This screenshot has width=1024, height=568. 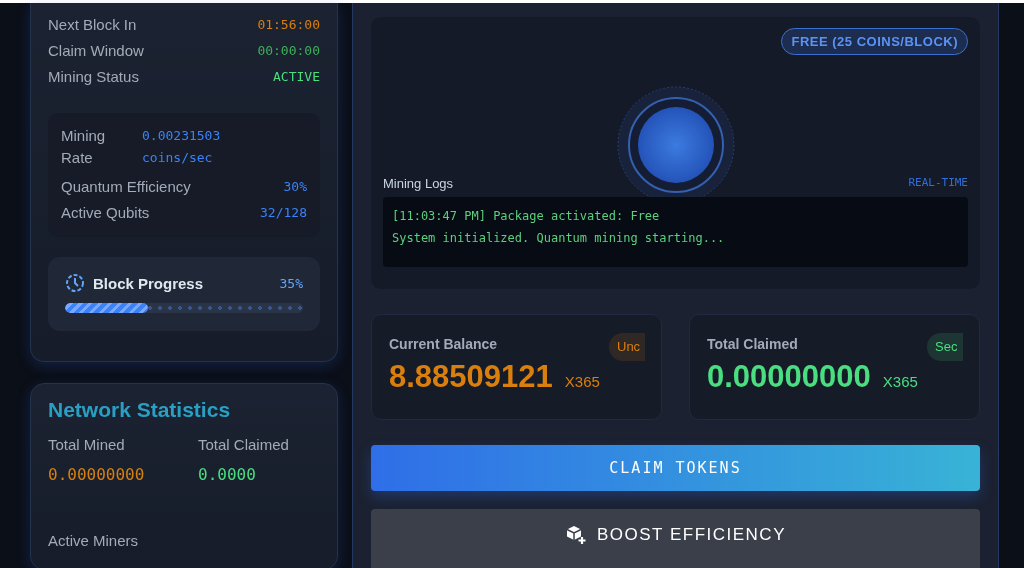 What do you see at coordinates (92, 24) in the screenshot?
I see `stat-label: Next Block In` at bounding box center [92, 24].